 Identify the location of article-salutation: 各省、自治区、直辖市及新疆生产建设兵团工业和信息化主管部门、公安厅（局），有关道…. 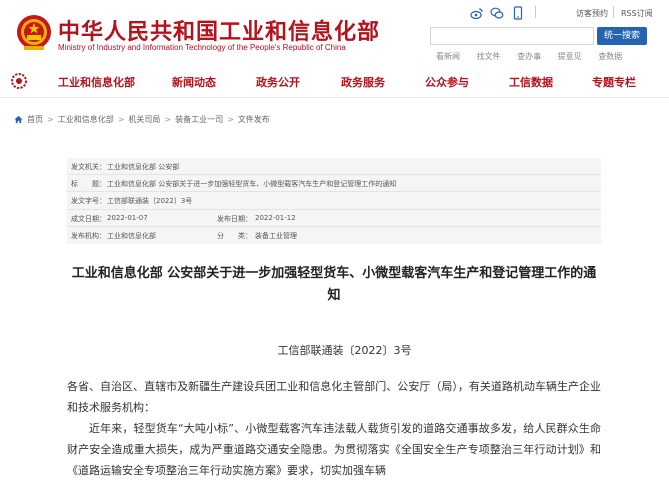
(334, 397).